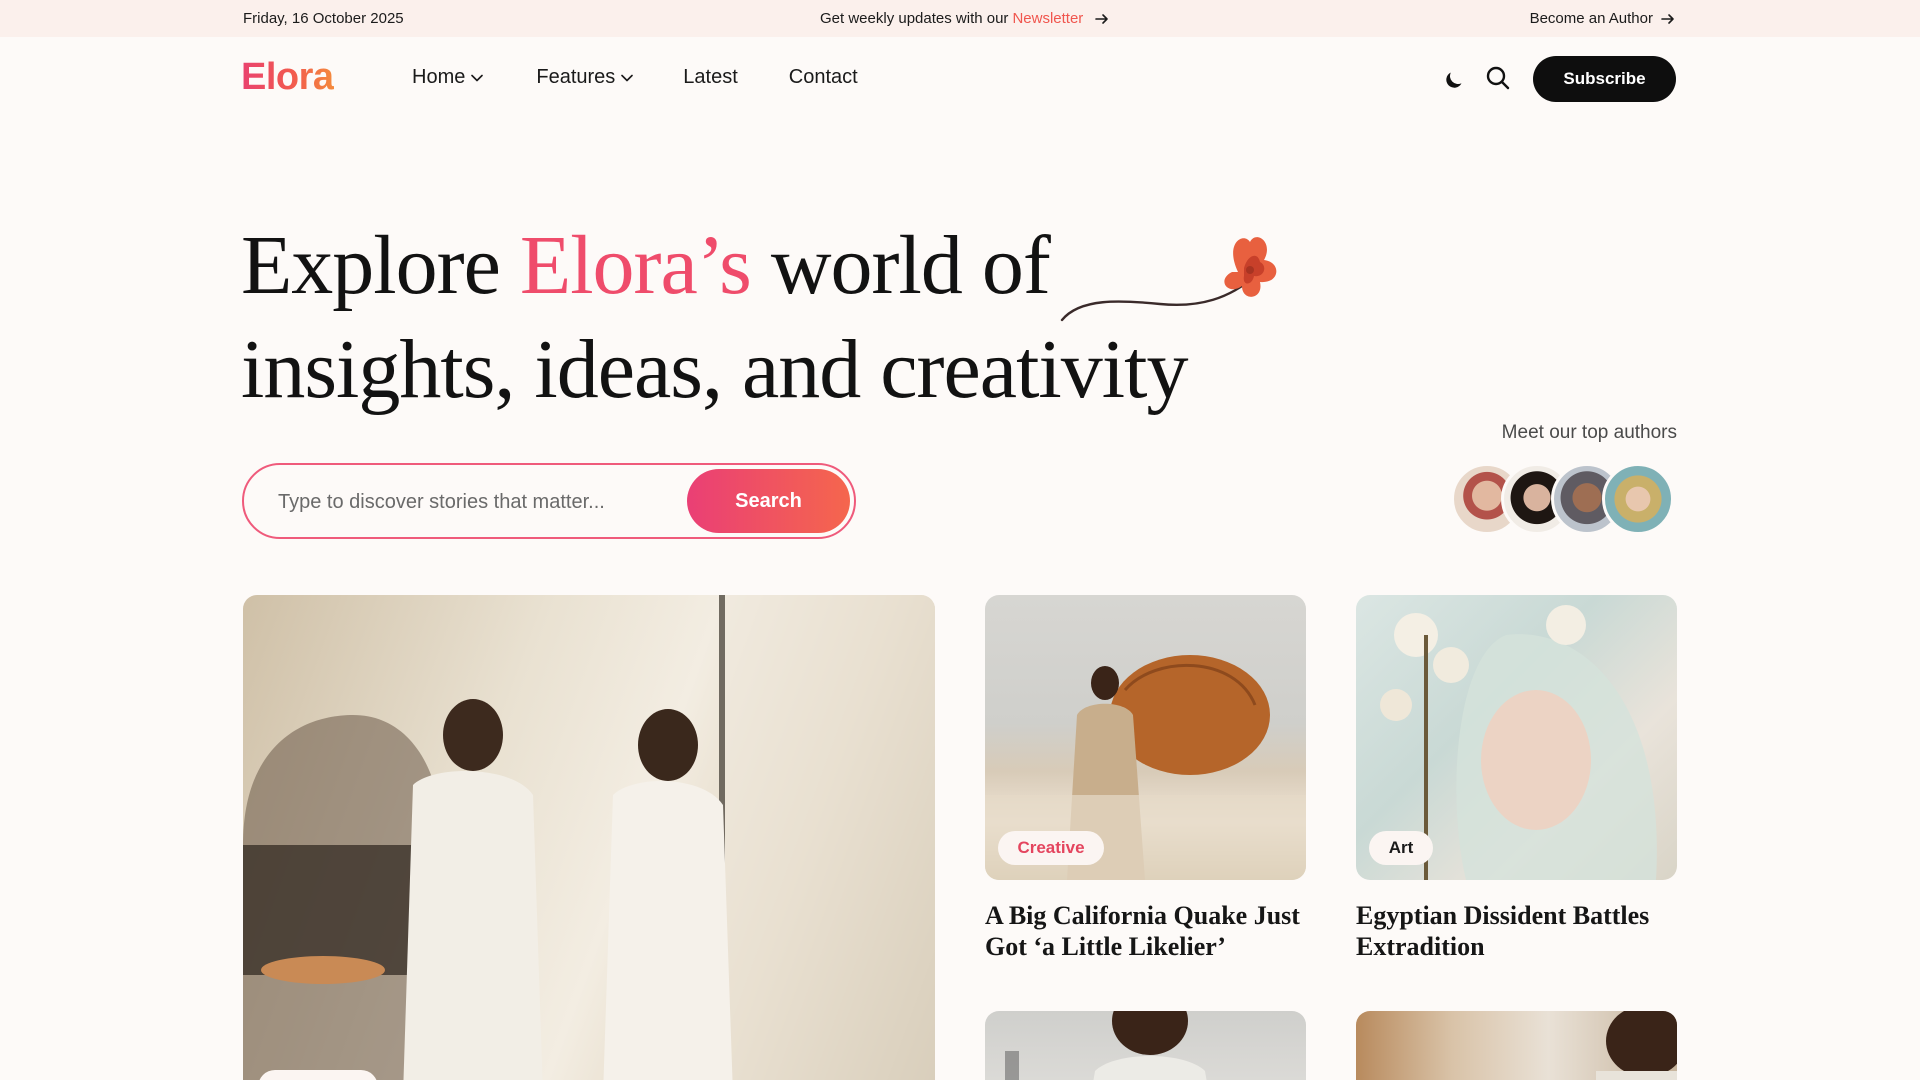 The image size is (1920, 1080). I want to click on search-icon, so click(1498, 78).